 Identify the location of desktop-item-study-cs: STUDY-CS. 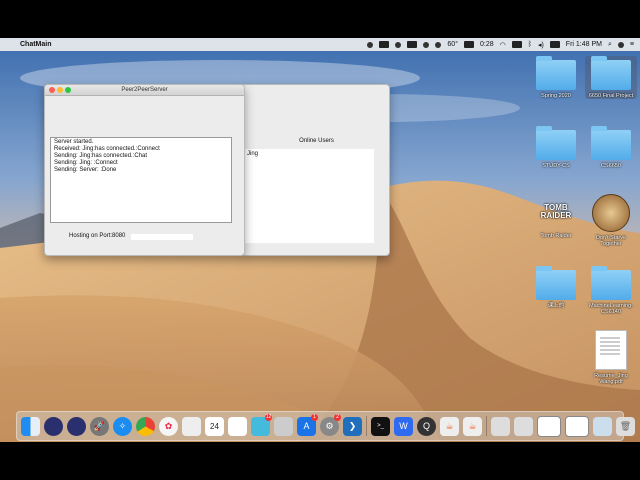
(556, 147).